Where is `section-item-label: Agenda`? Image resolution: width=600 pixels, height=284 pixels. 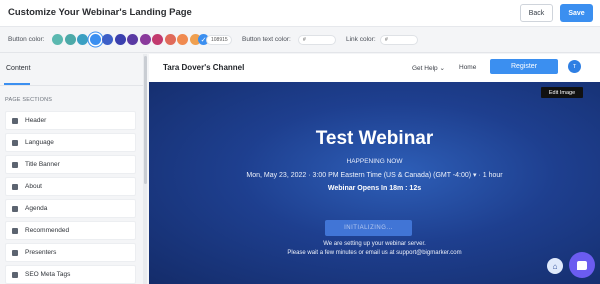
section-item-label: Agenda is located at coordinates (36, 208).